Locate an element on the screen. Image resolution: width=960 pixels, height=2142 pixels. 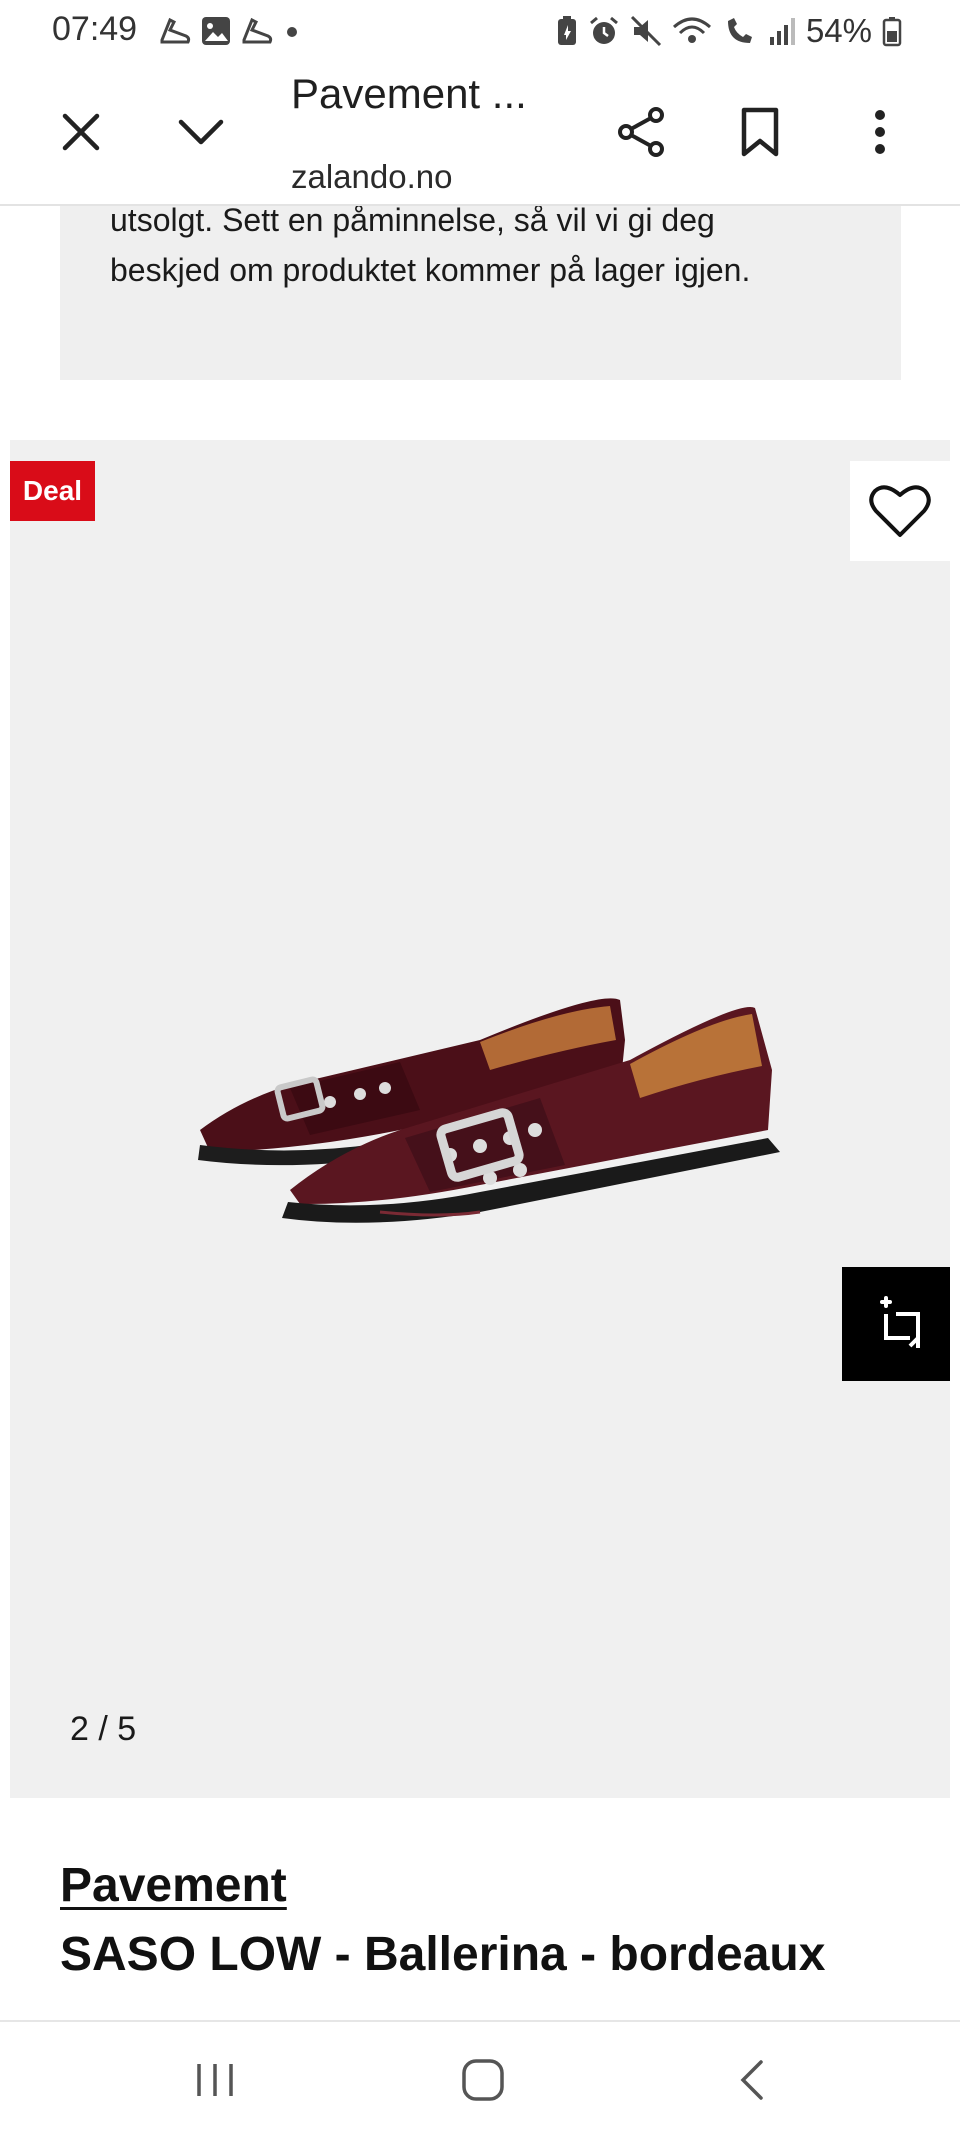
bookmark-button is located at coordinates (760, 132).